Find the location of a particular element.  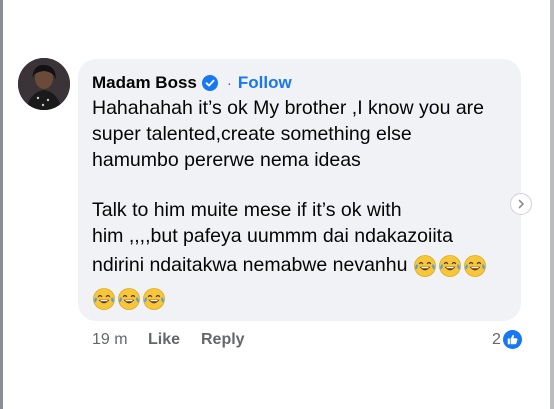

comment-header: Madam Boss · Follow is located at coordinates (192, 83).